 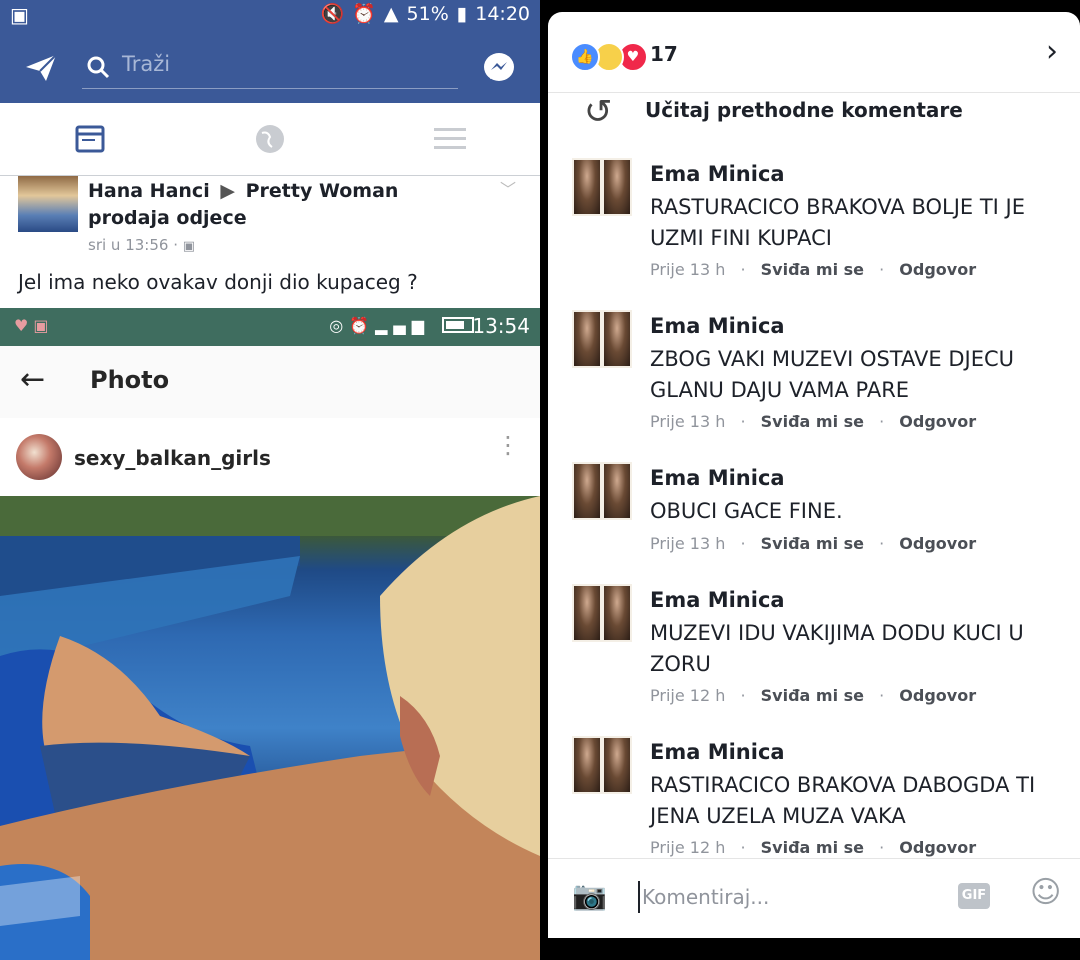 What do you see at coordinates (585, 57) in the screenshot?
I see `like-reaction-icon: 👍` at bounding box center [585, 57].